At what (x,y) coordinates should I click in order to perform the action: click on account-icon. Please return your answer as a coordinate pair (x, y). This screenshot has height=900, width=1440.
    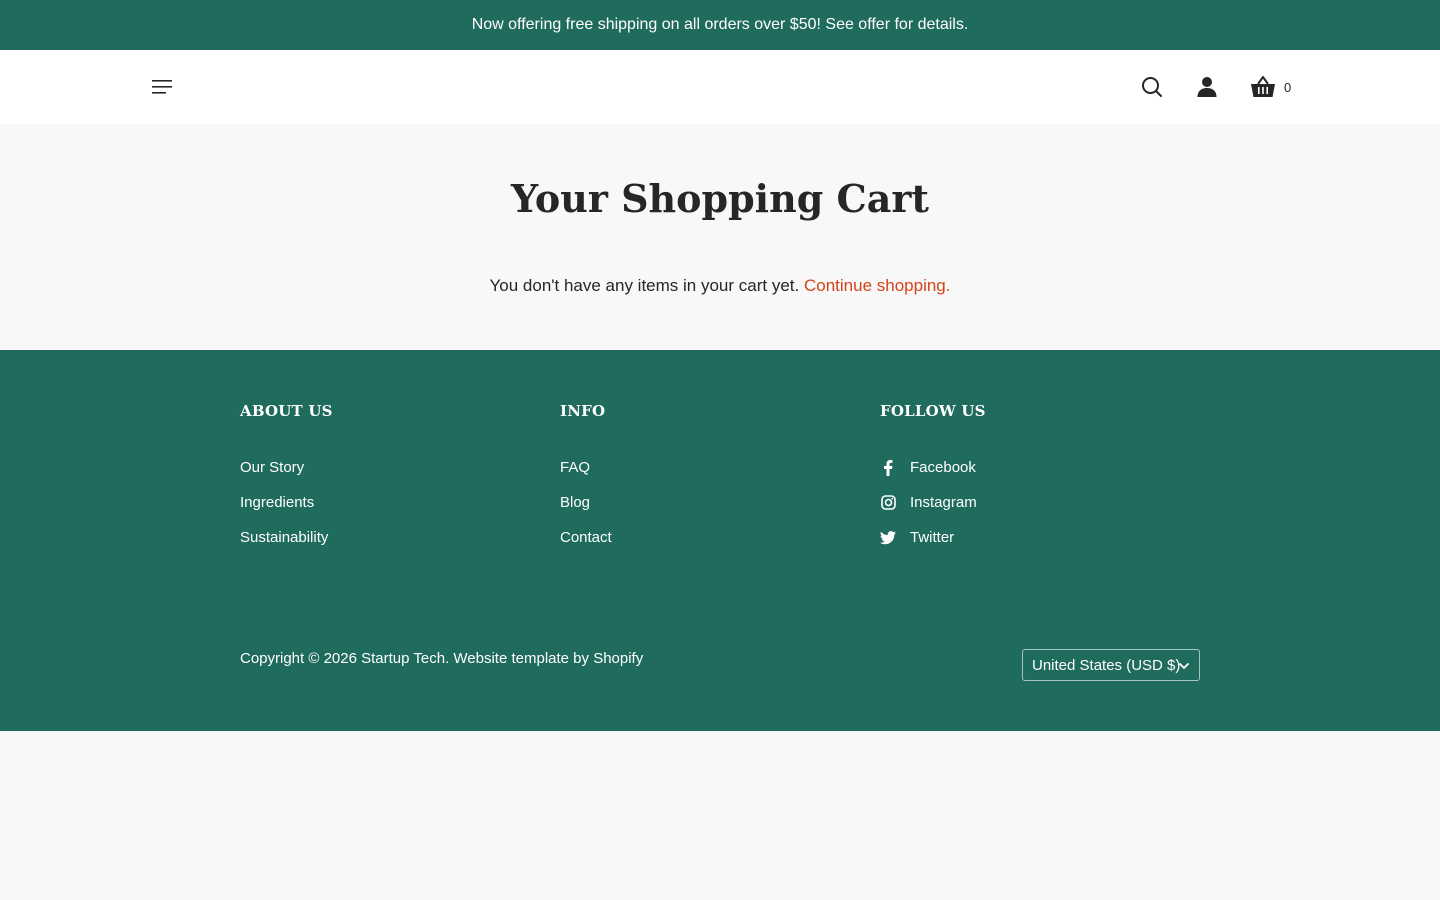
    Looking at the image, I should click on (1207, 87).